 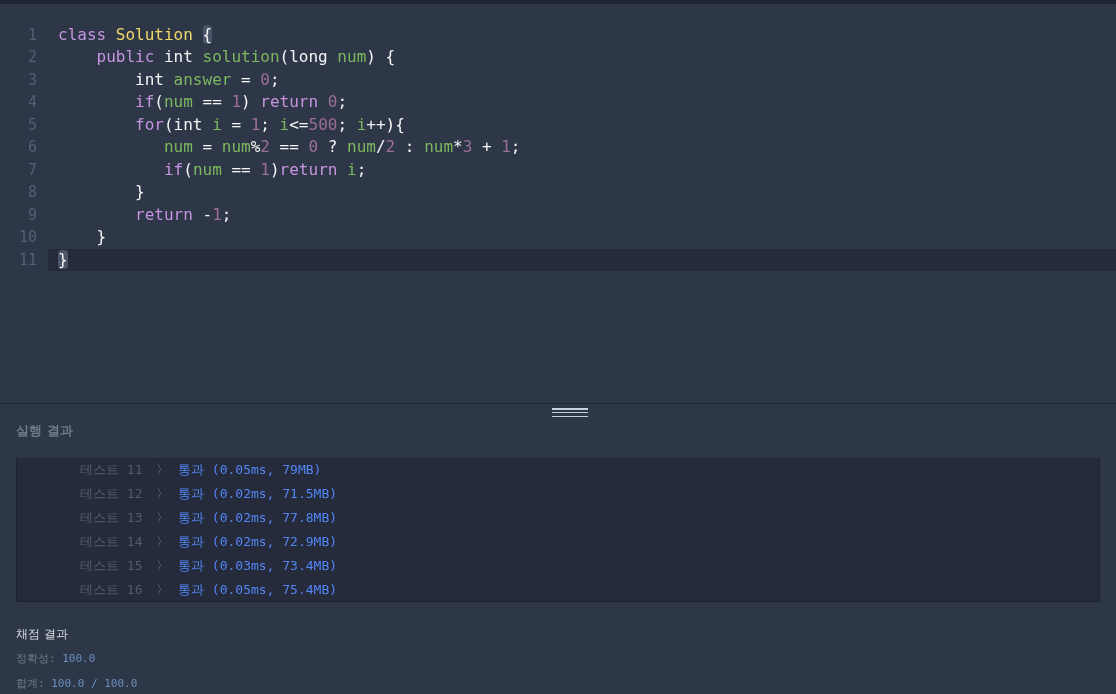 I want to click on code-line: if(num == 1)return i;, so click(x=265, y=170).